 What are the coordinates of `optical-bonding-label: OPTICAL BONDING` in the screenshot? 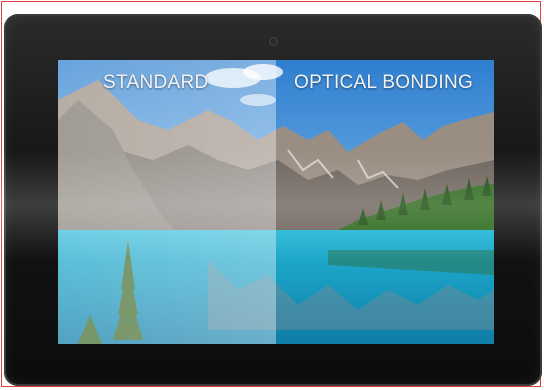 It's located at (384, 82).